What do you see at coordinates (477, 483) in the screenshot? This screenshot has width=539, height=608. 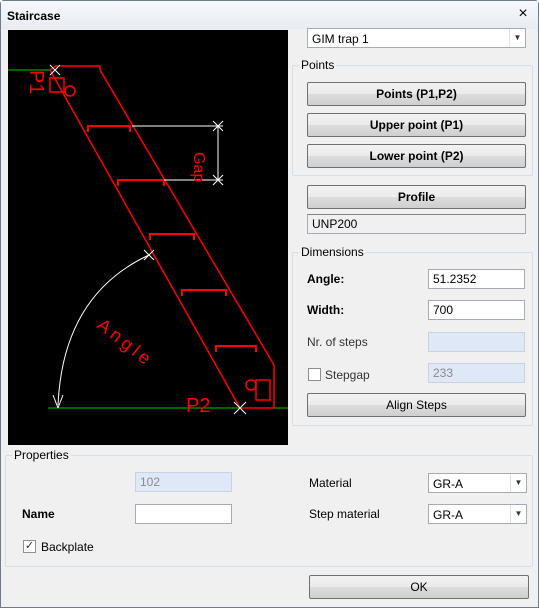 I see `material-select: GR-A ▼` at bounding box center [477, 483].